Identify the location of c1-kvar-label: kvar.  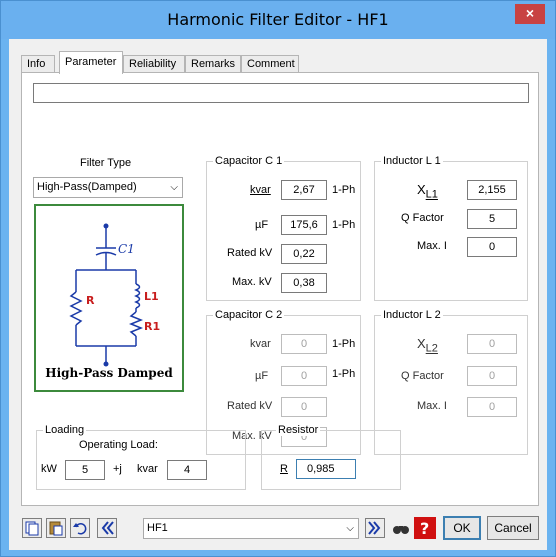
(260, 190).